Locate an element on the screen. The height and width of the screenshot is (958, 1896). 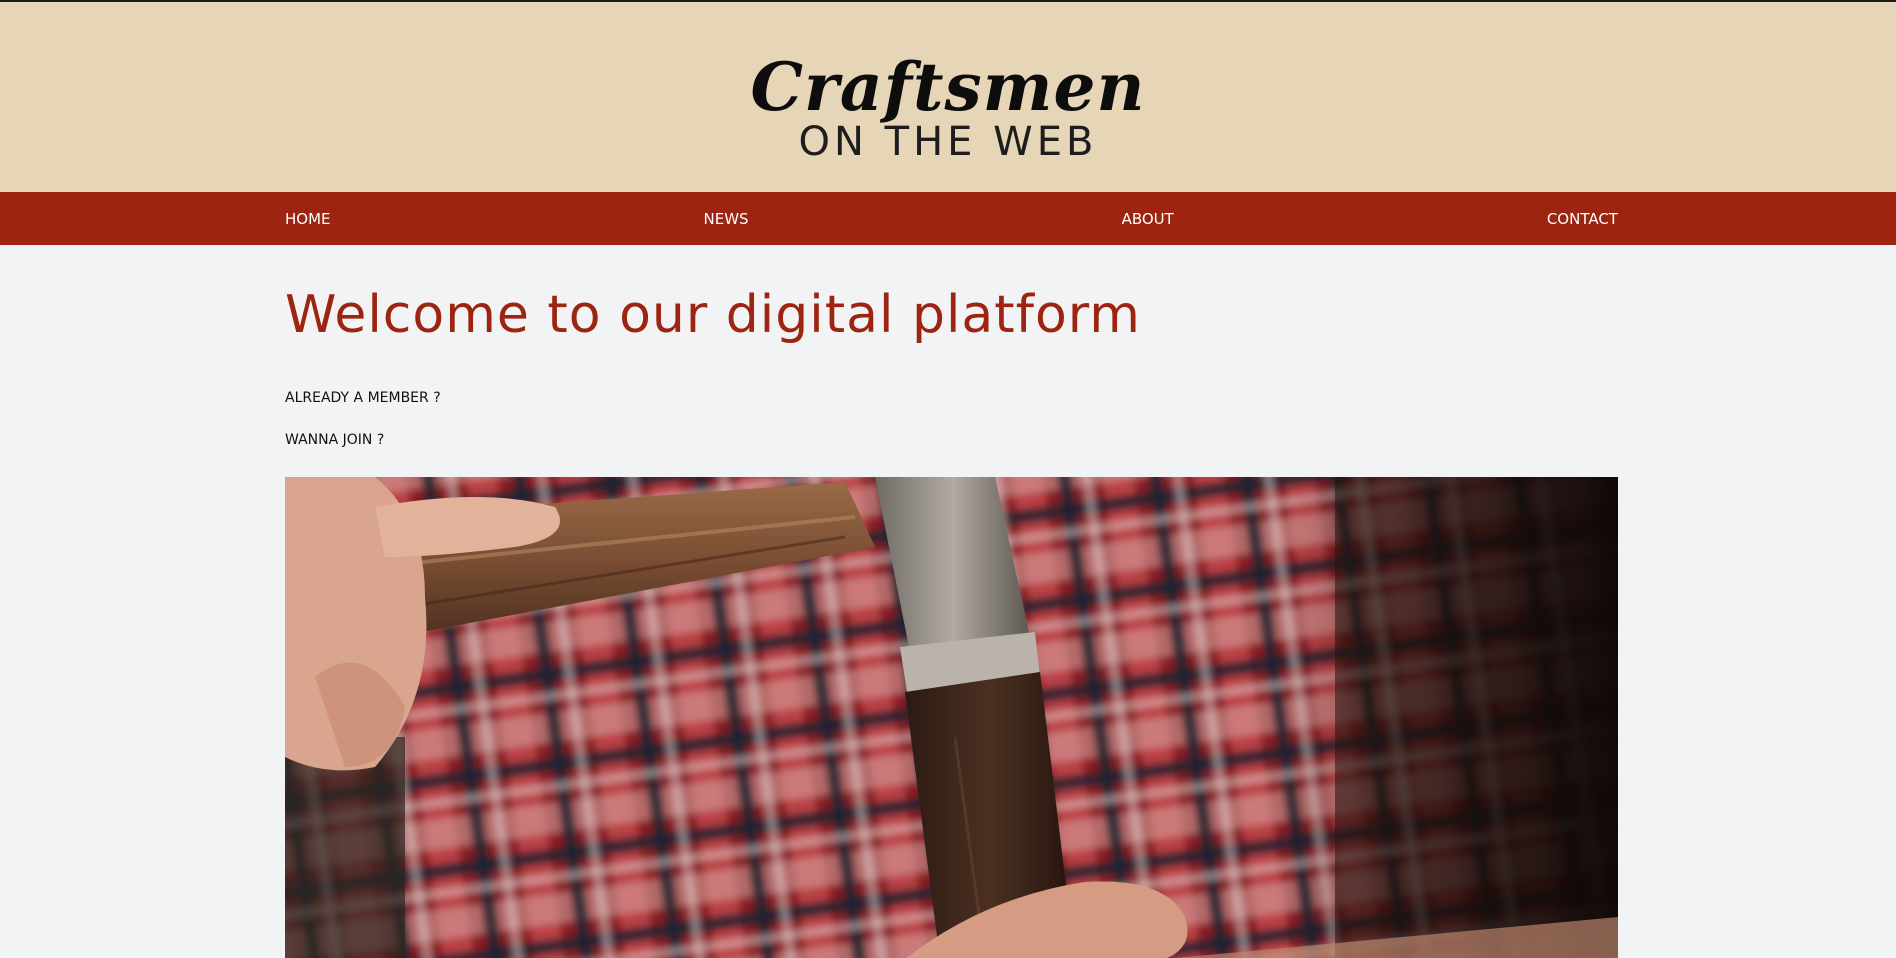
member-login-link: ALREADY A MEMBER ? is located at coordinates (951, 398).